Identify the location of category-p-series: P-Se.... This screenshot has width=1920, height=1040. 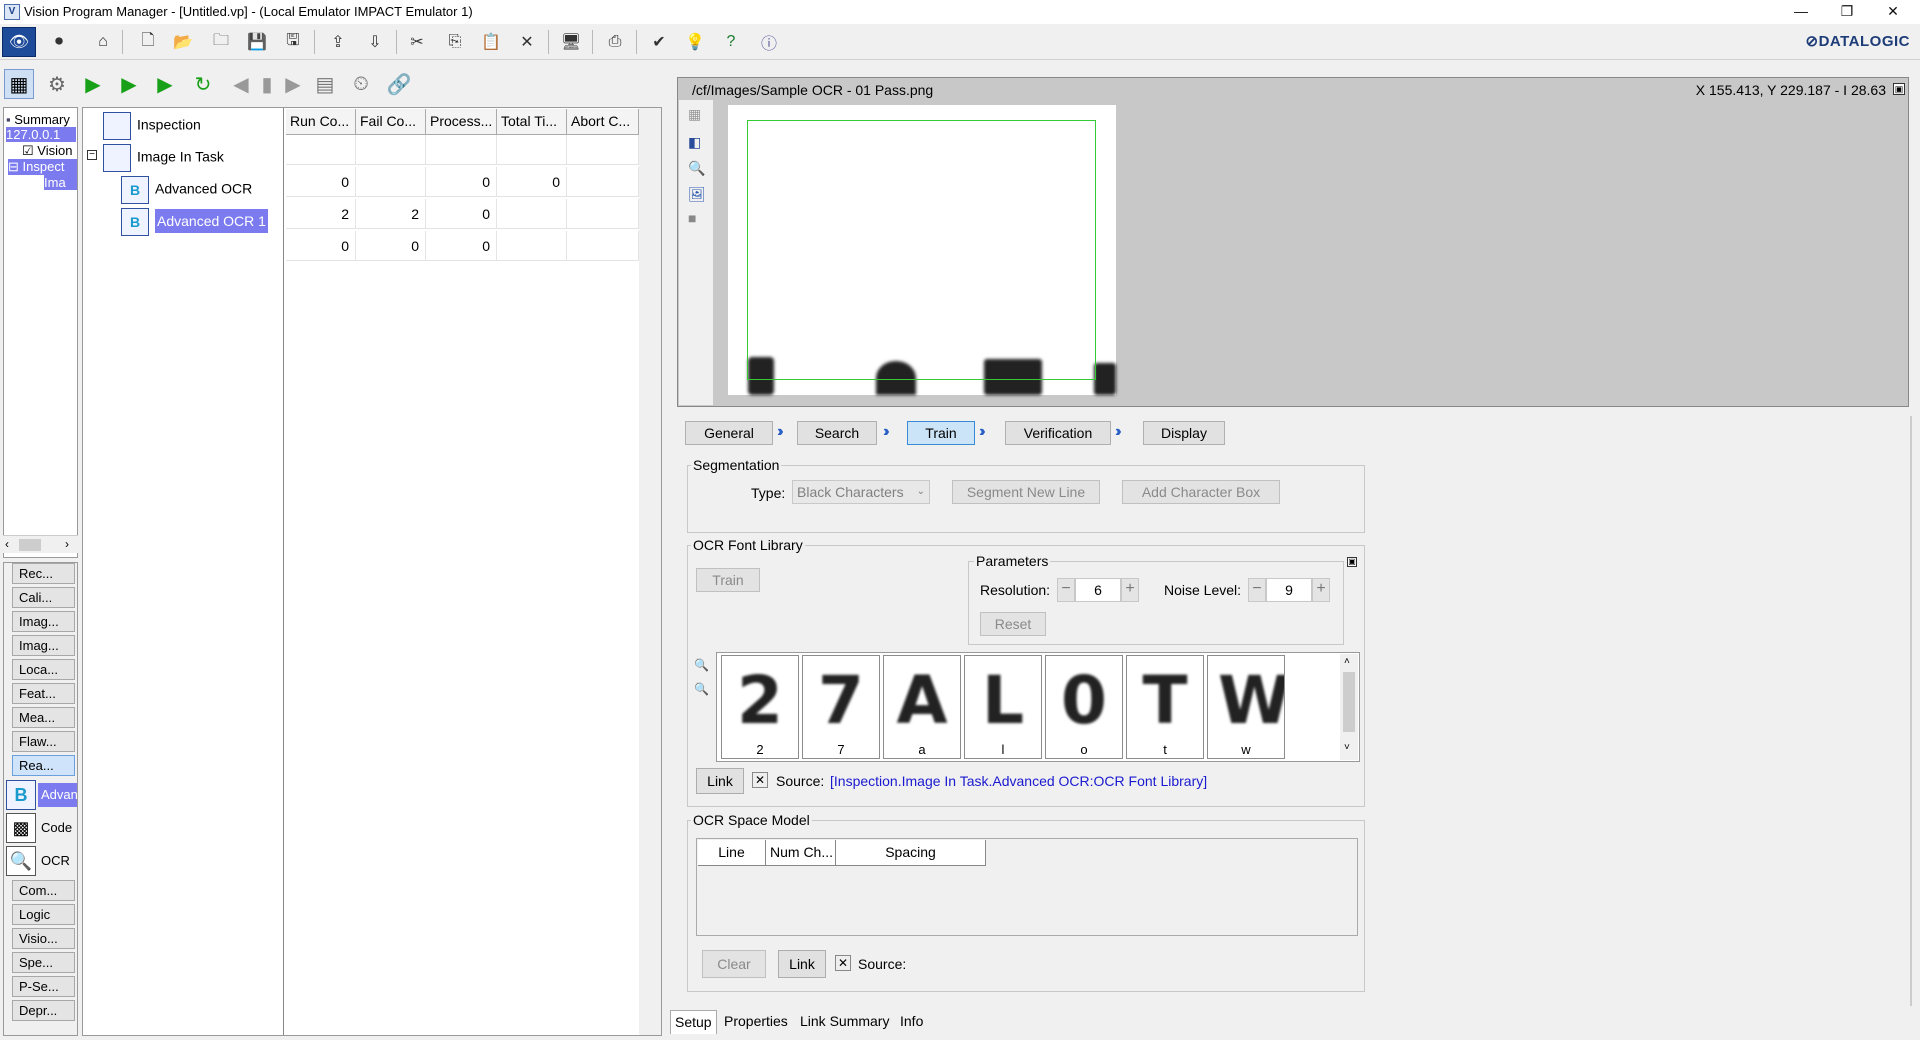
(43, 986).